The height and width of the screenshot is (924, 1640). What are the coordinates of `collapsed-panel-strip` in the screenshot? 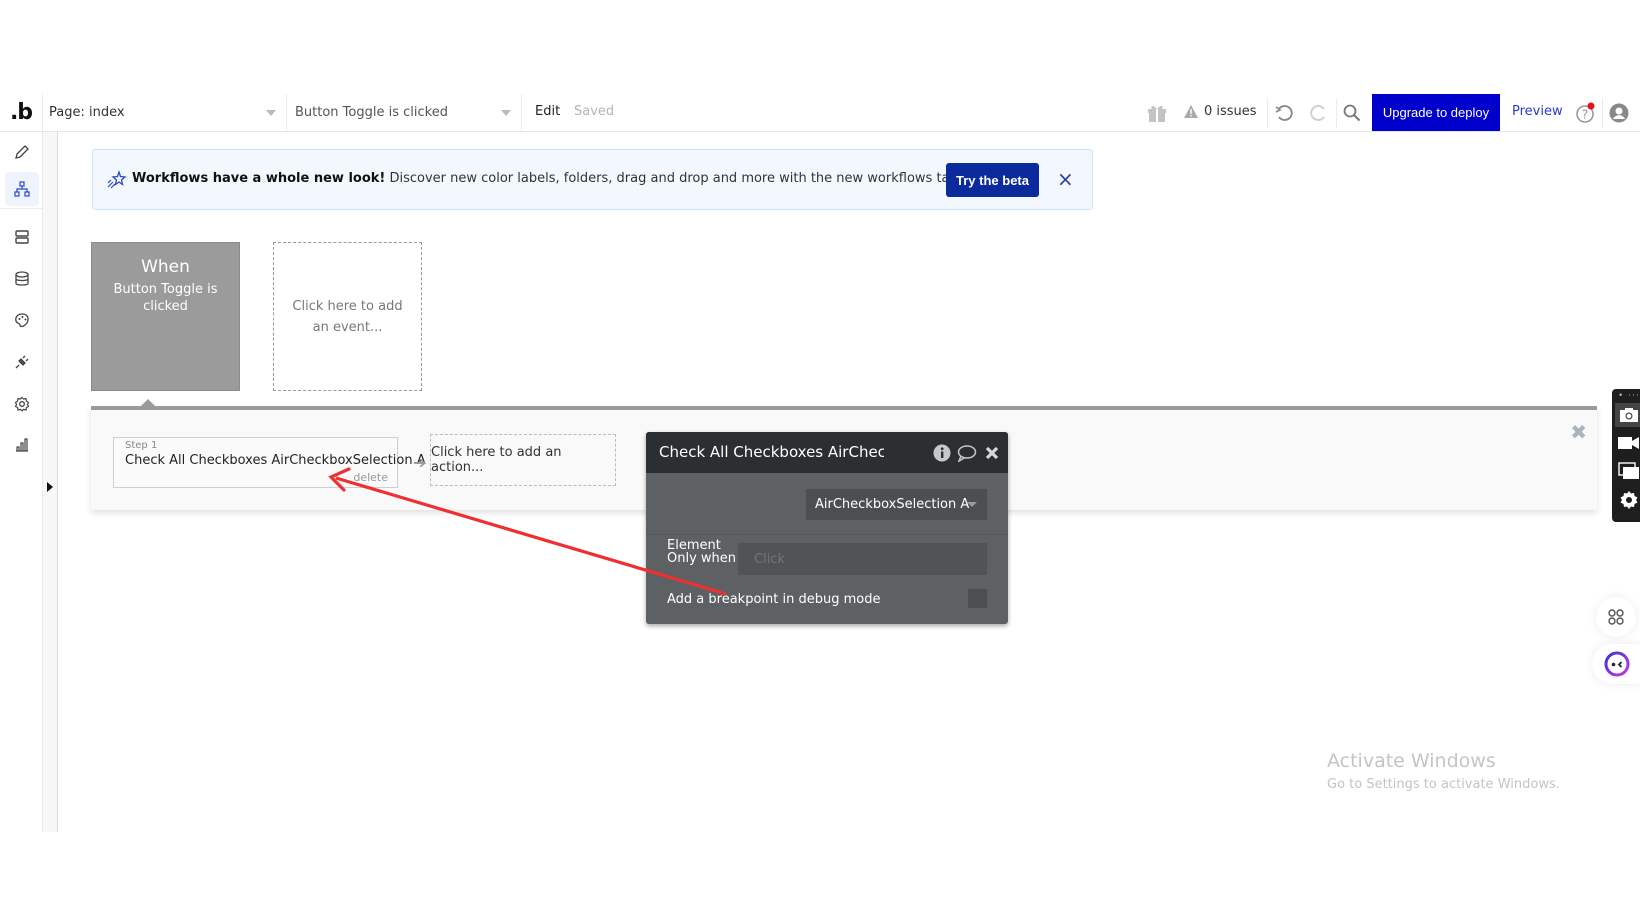 It's located at (50, 482).